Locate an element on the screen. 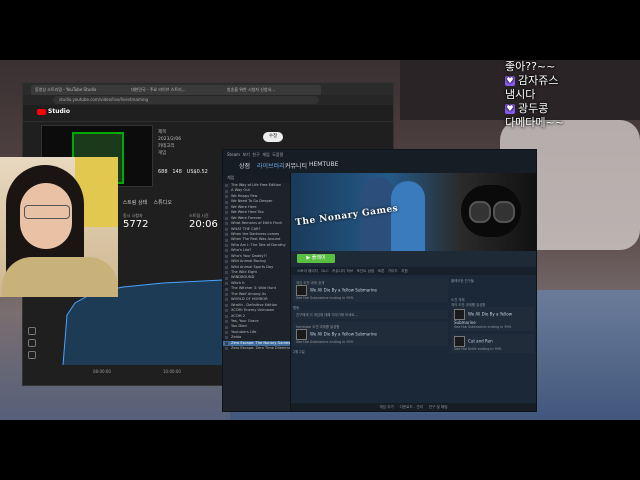 This screenshot has width=640, height=480. chat-overlay: 좋아??~~ ♥ 감자쥬스 냄시다 ♥ 광두콩 다메다메~~ is located at coordinates (572, 100).